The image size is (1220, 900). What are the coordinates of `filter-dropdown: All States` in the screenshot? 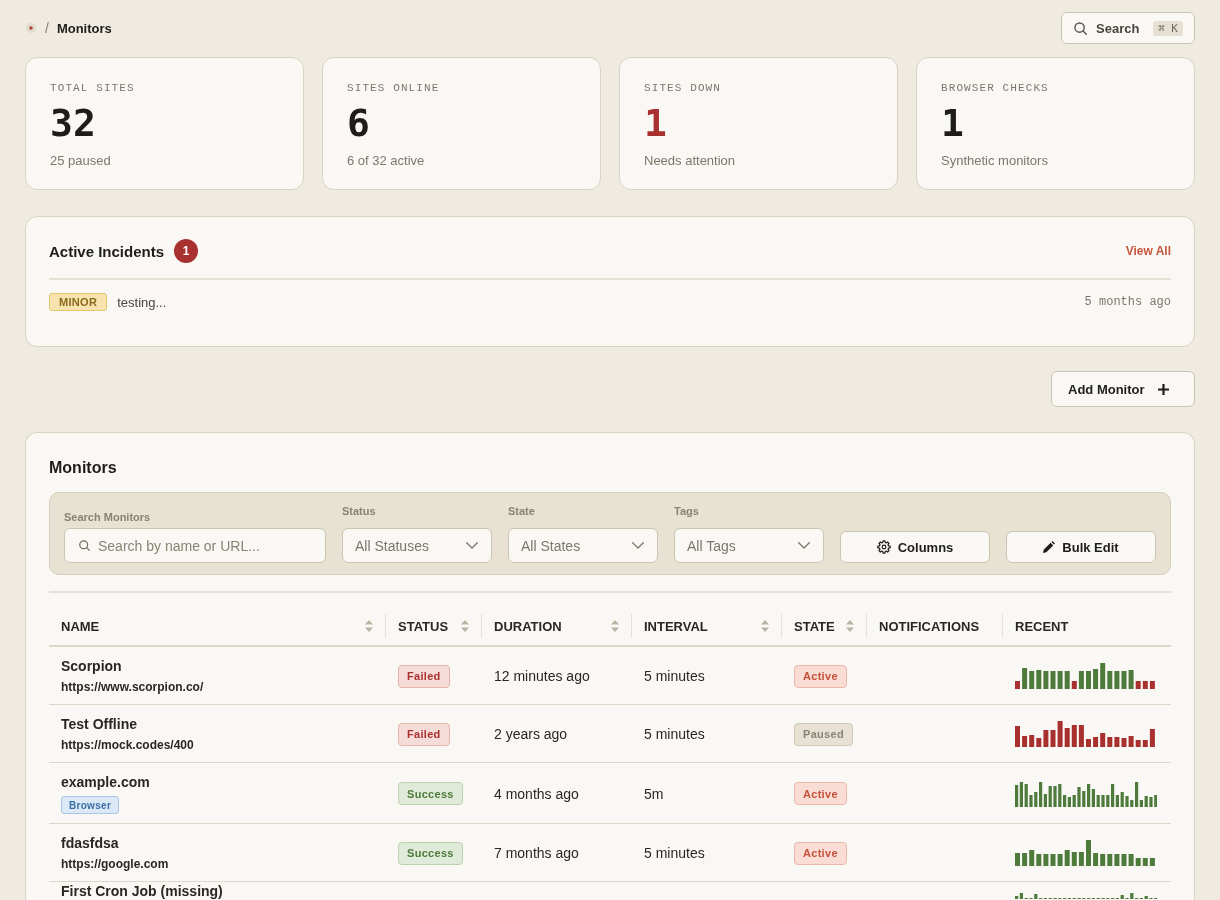 It's located at (583, 545).